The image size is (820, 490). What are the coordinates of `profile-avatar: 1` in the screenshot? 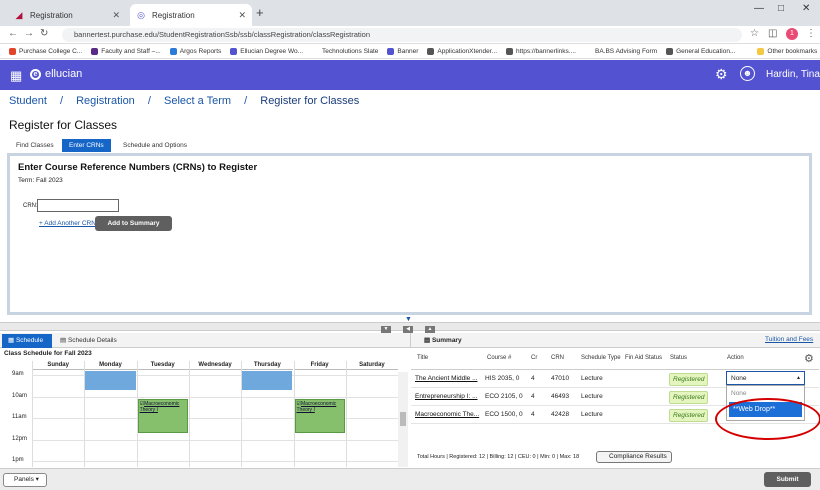 It's located at (792, 34).